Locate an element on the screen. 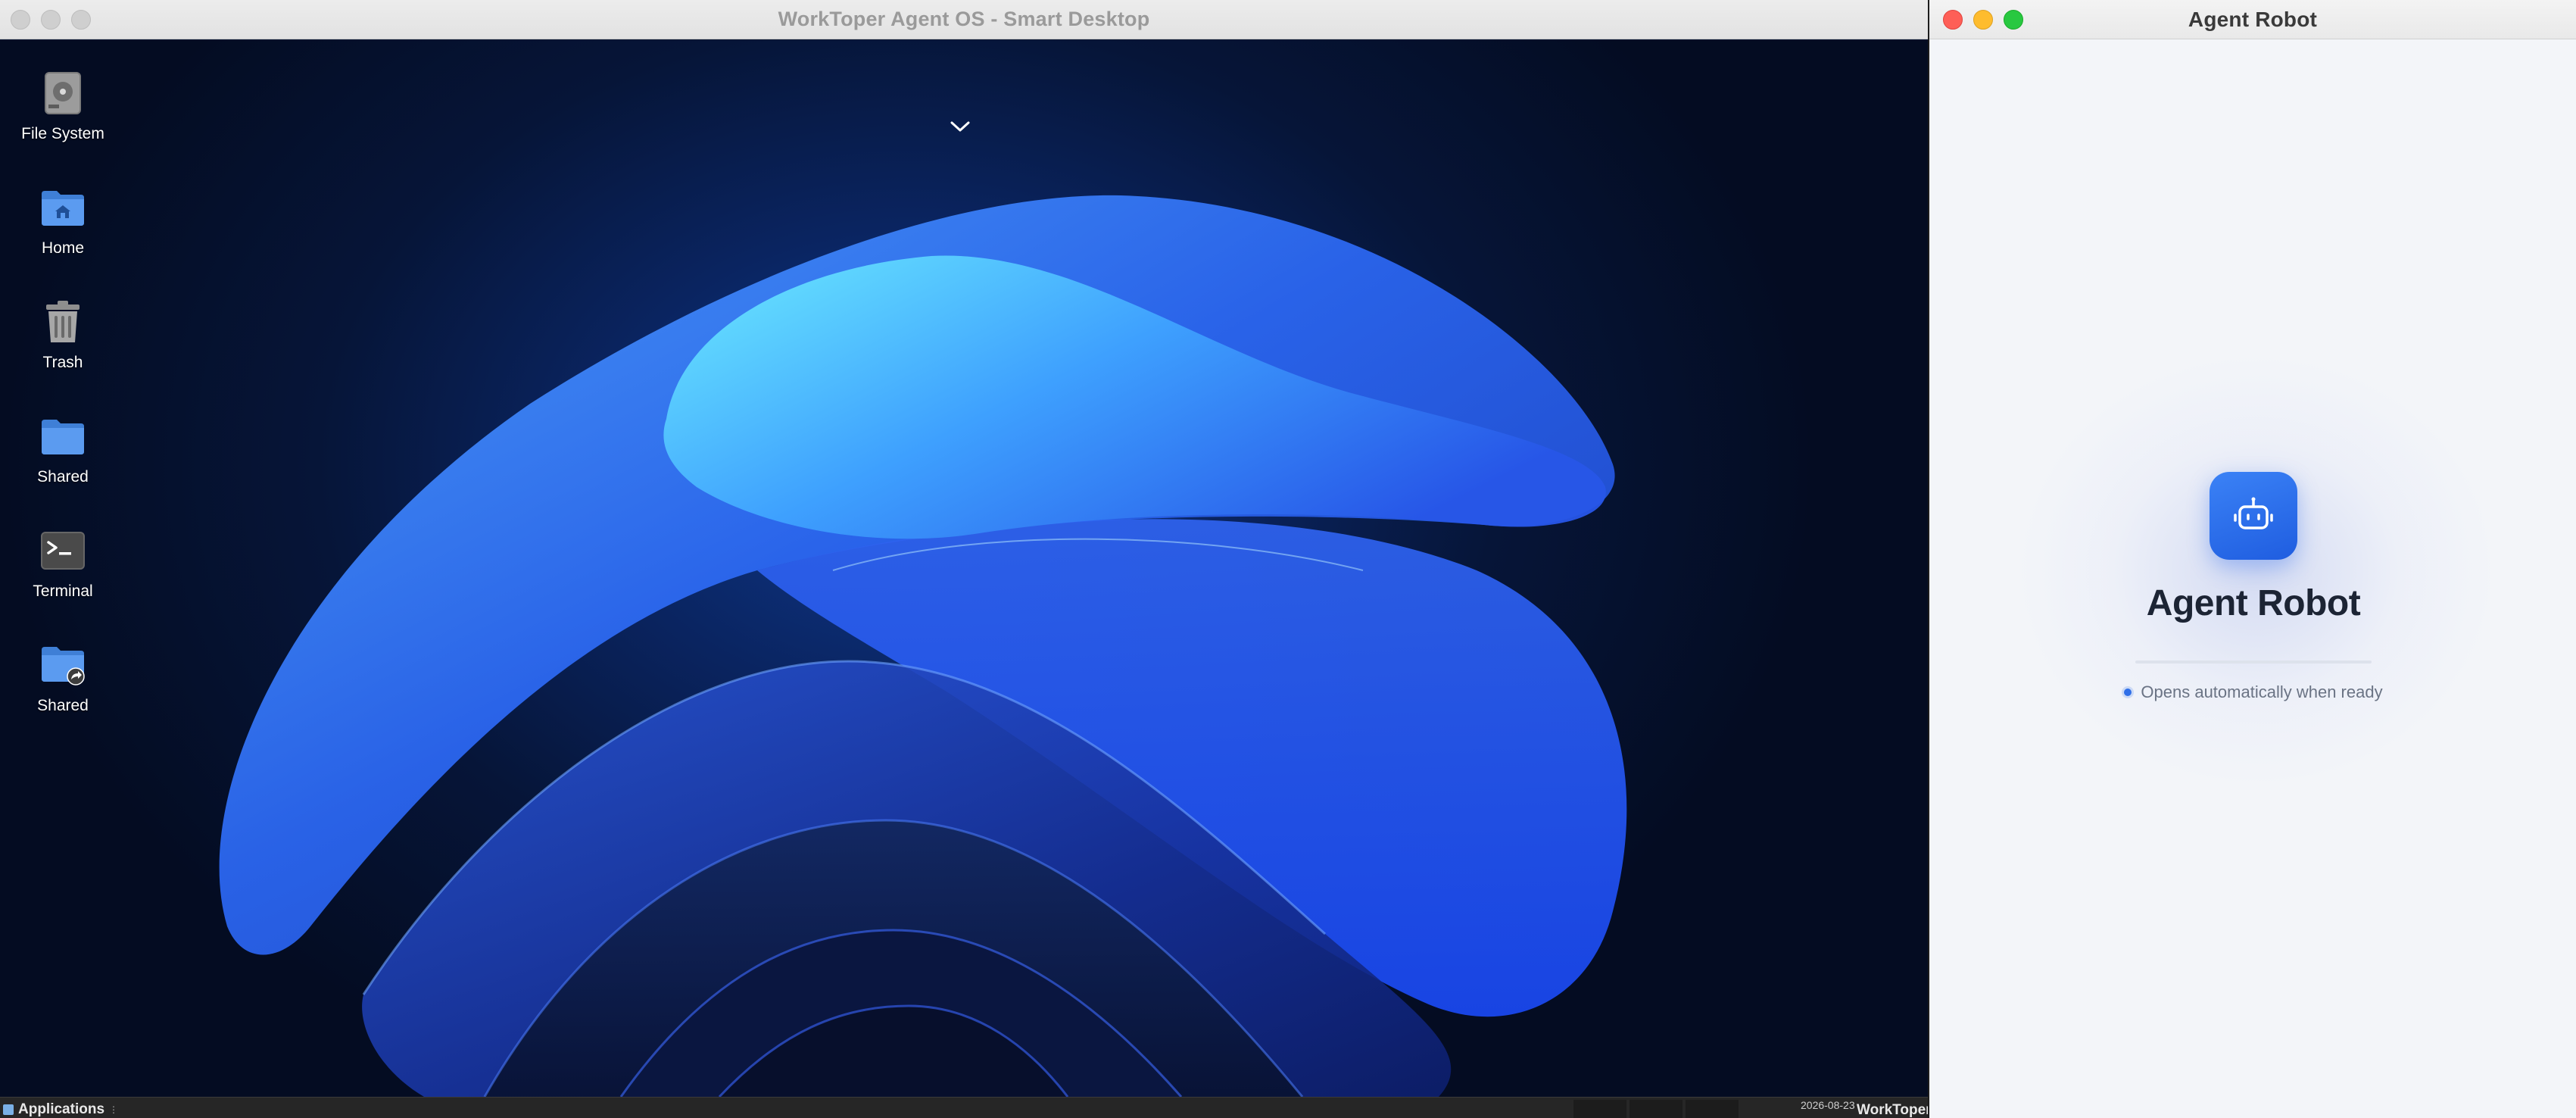 The width and height of the screenshot is (2576, 1118). desktop-icon-shared-link: Shared is located at coordinates (63, 693).